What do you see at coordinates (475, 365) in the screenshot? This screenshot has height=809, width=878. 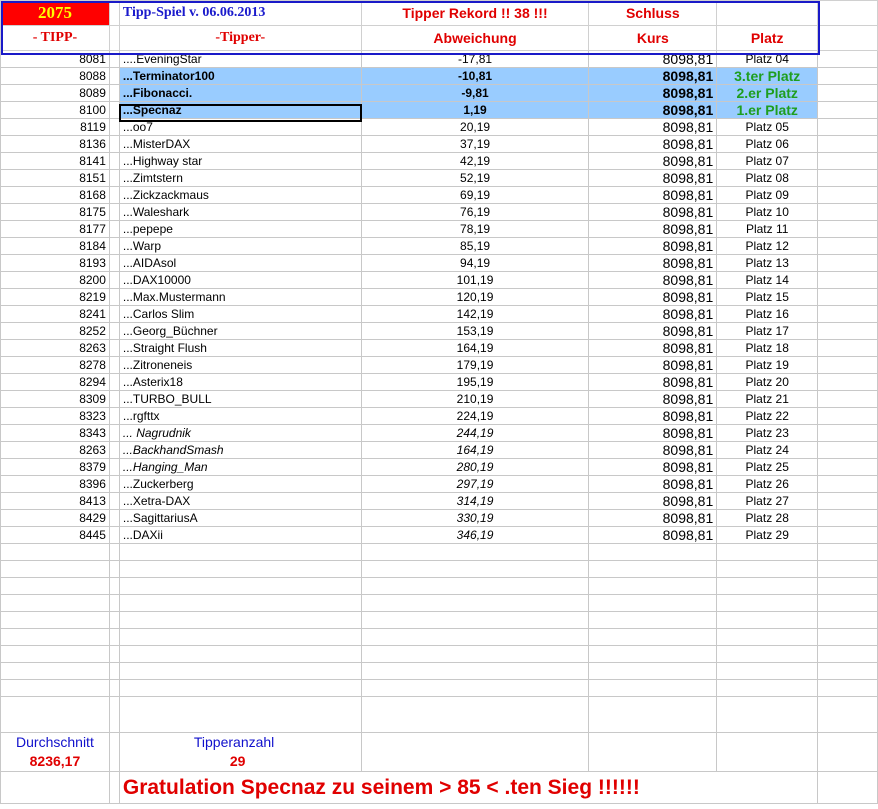 I see `abweichung-cell: 179,19` at bounding box center [475, 365].